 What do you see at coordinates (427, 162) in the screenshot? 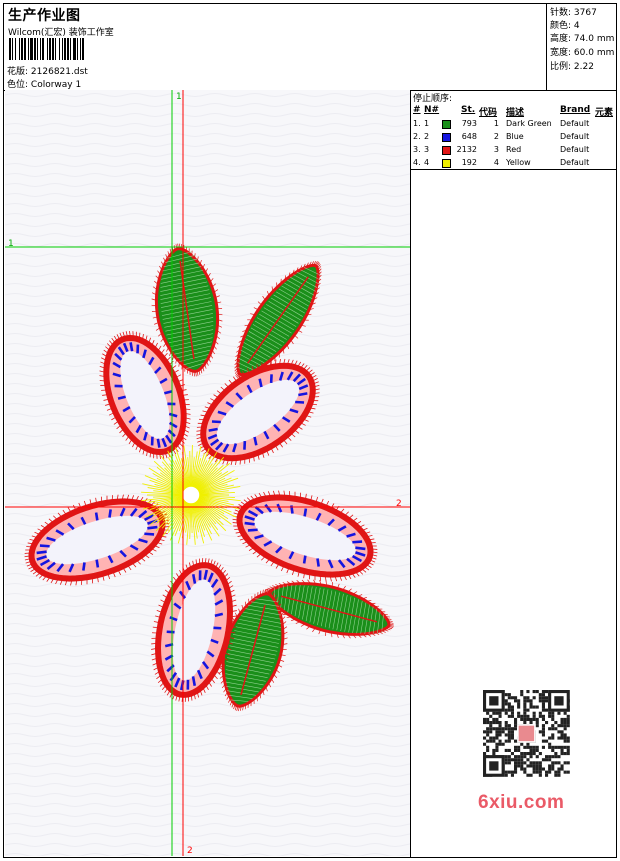
I see `row-needle: 4` at bounding box center [427, 162].